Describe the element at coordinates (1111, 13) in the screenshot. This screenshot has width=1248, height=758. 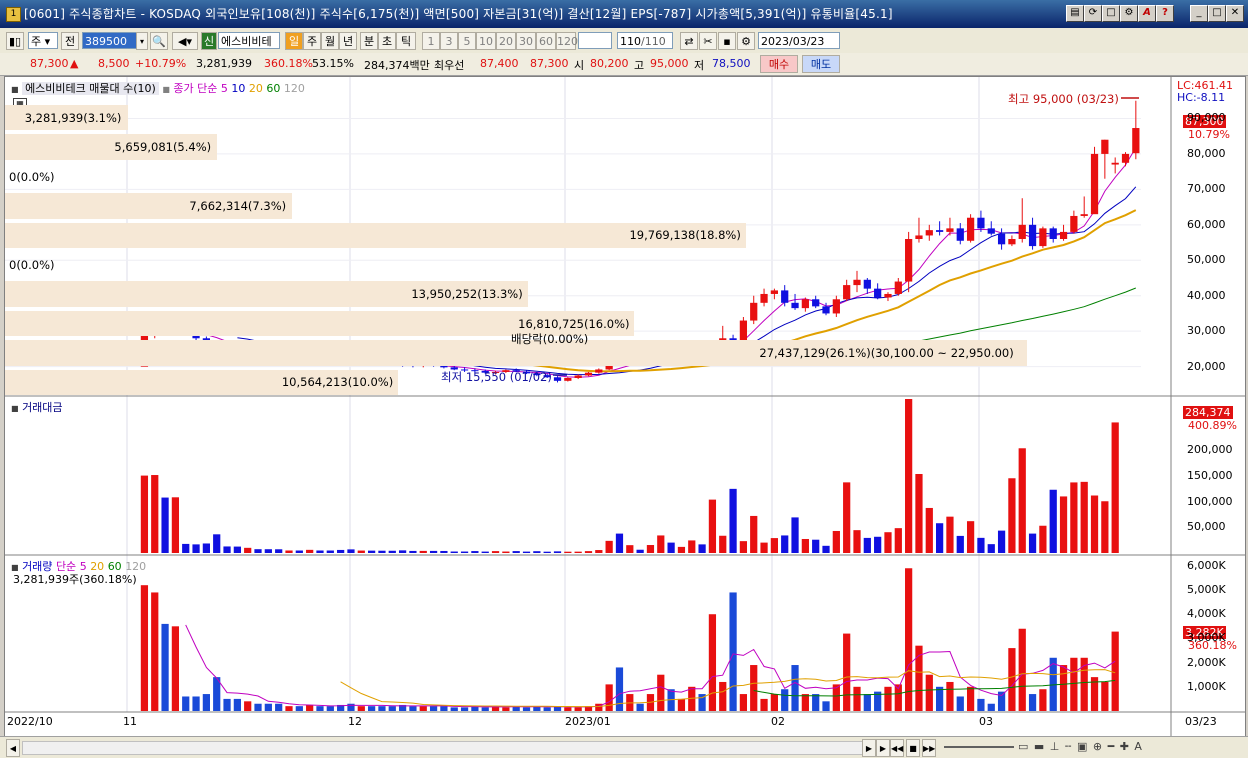
I see `window-icon: □` at that location.